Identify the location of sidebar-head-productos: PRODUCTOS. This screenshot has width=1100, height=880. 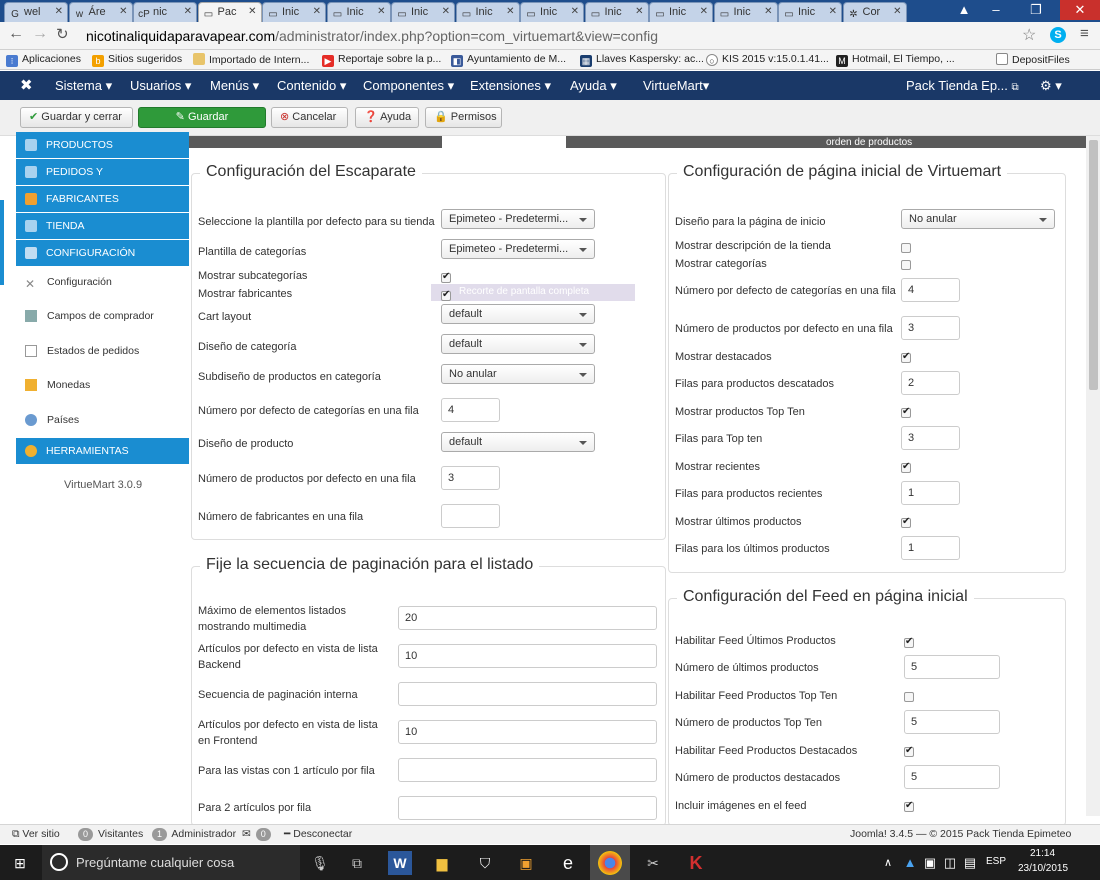
(102, 145).